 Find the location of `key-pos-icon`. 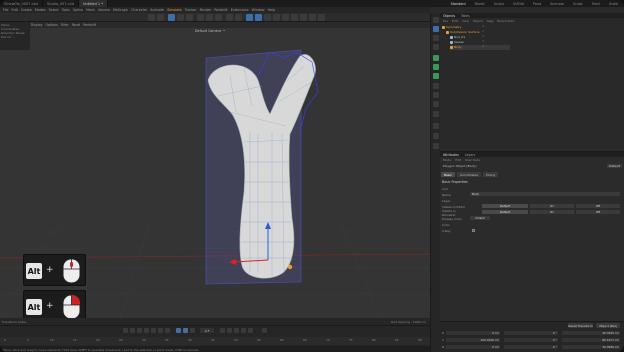

key-pos-icon is located at coordinates (222, 330).